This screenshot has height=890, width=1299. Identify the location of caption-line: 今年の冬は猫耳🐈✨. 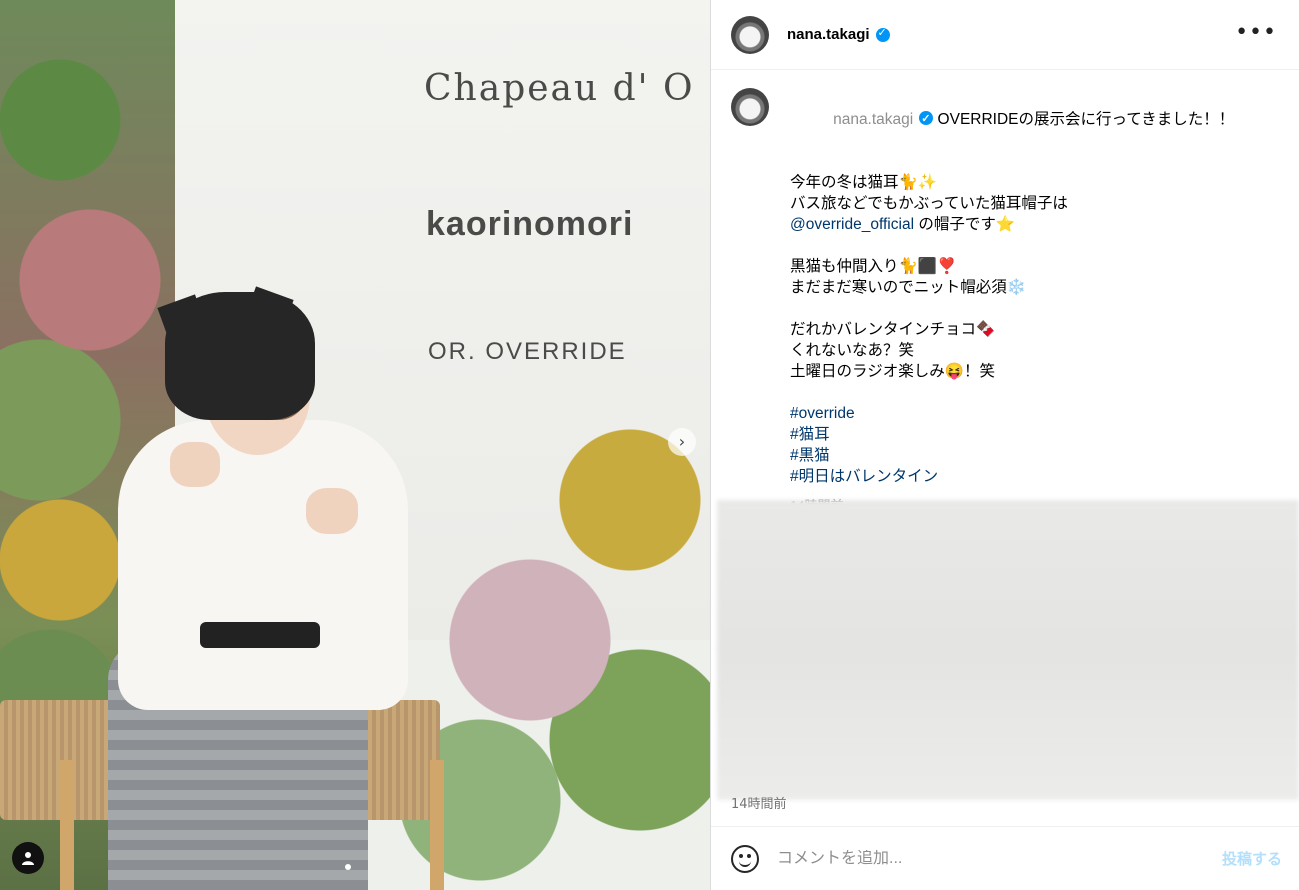
(864, 182).